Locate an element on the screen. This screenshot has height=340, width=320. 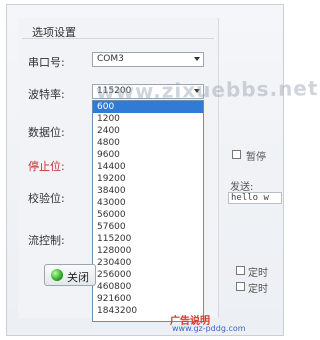
baud-option: 115200 is located at coordinates (148, 239).